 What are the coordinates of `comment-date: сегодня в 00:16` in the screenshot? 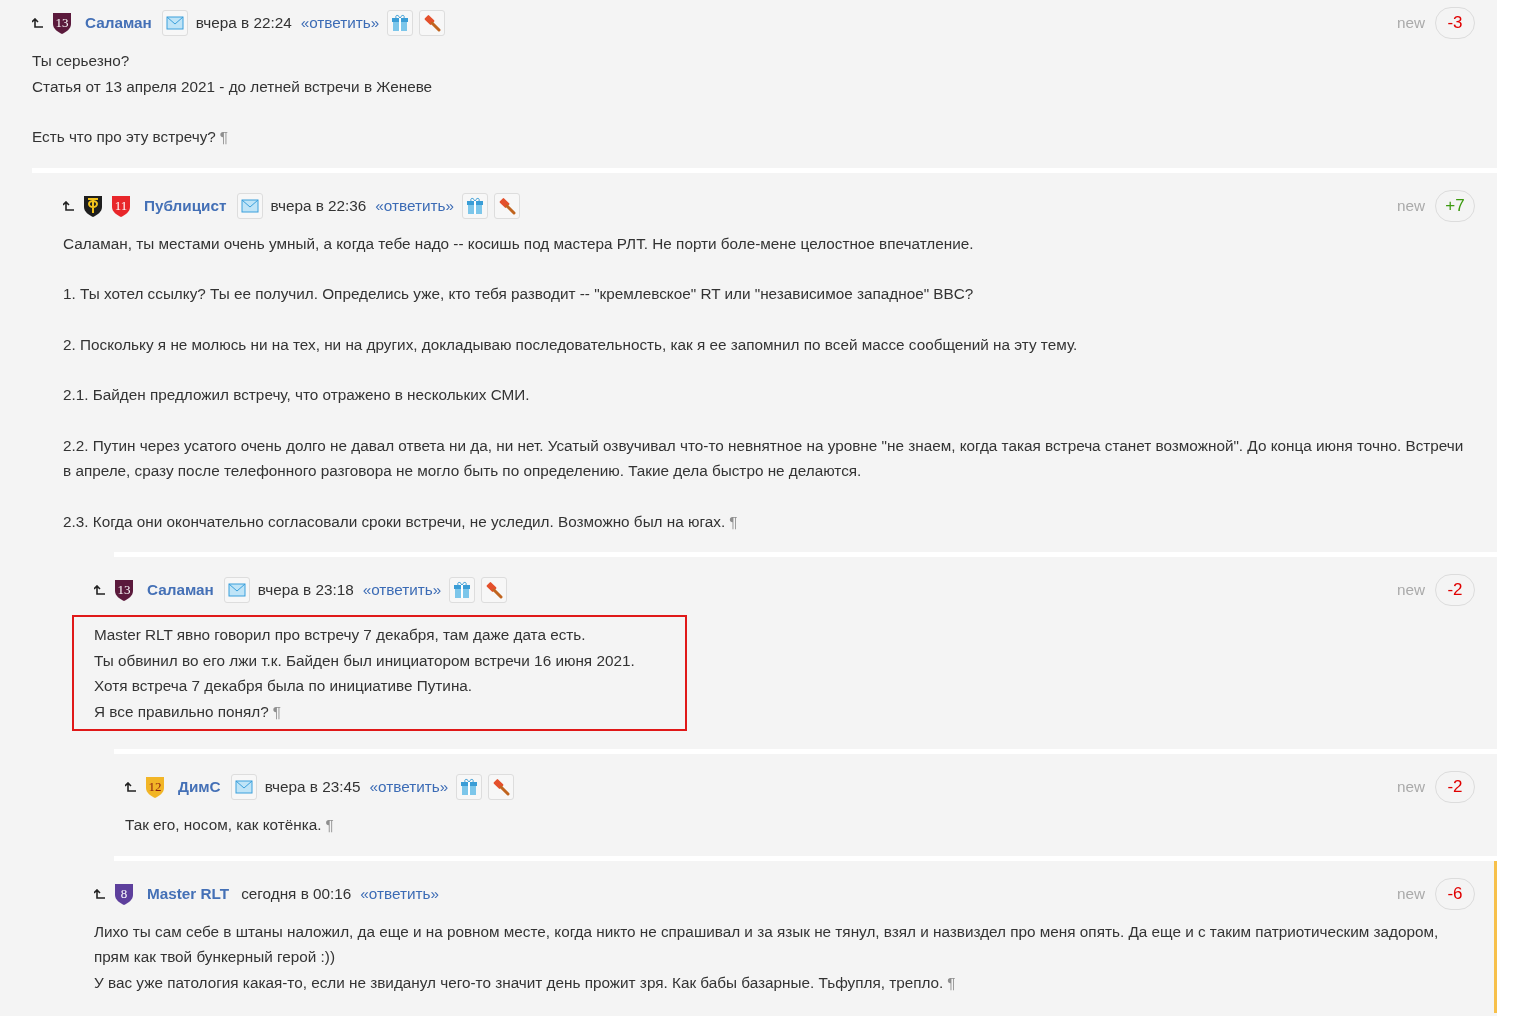 It's located at (296, 893).